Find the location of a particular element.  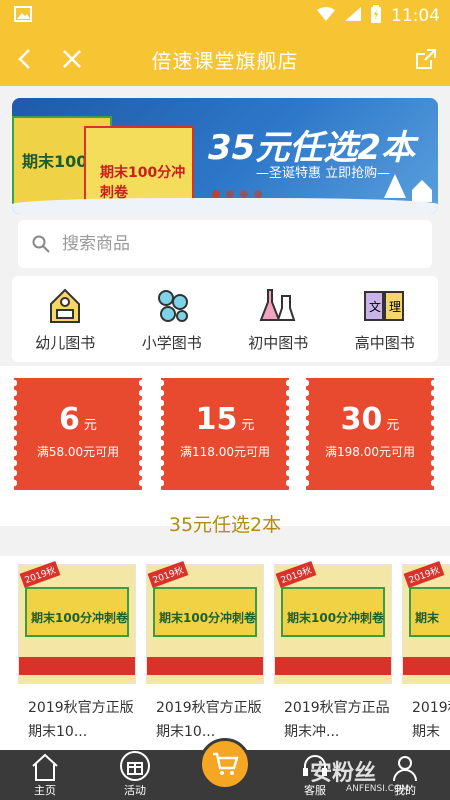

banner-subline: —圣诞特惠 立即抢购— is located at coordinates (323, 173).